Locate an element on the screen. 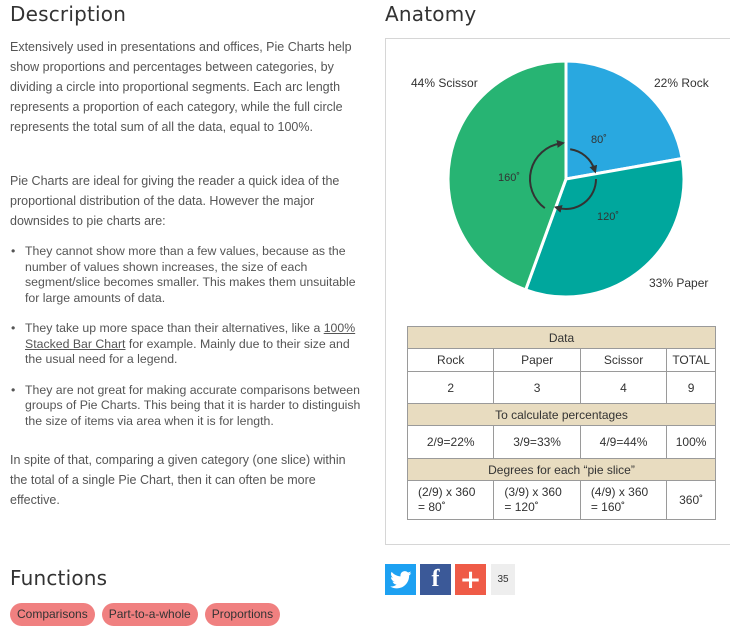  twitter-share-button is located at coordinates (400, 579).